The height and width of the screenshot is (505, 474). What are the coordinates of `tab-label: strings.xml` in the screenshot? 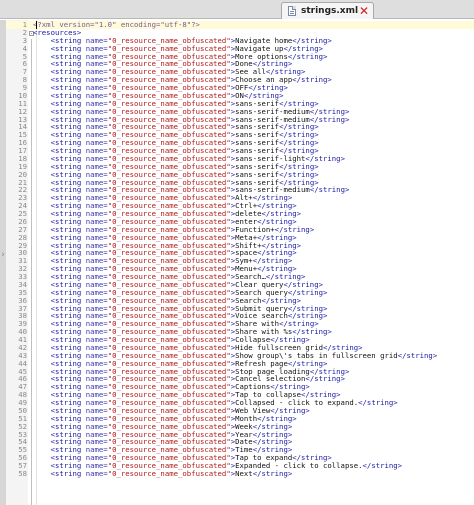 It's located at (330, 11).